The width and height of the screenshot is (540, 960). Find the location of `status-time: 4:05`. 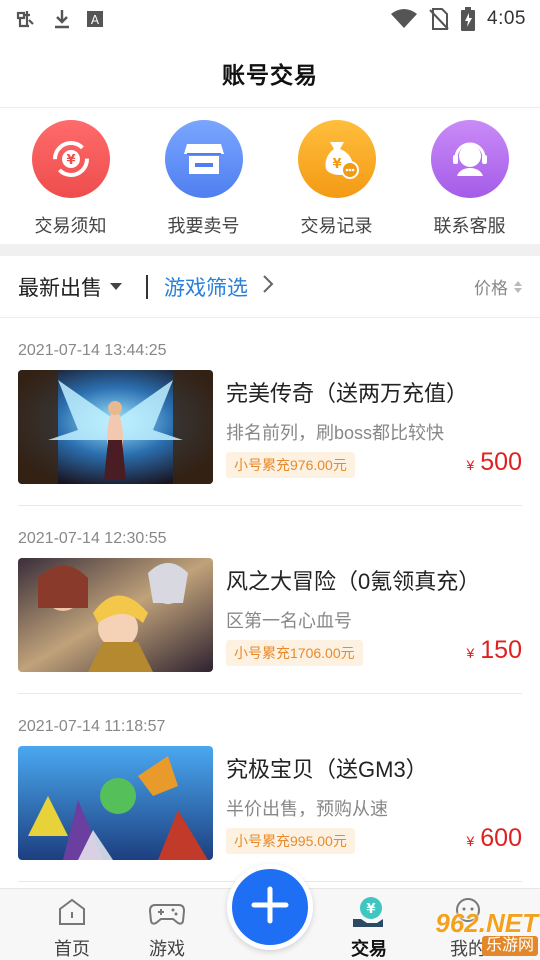

status-time: 4:05 is located at coordinates (506, 18).